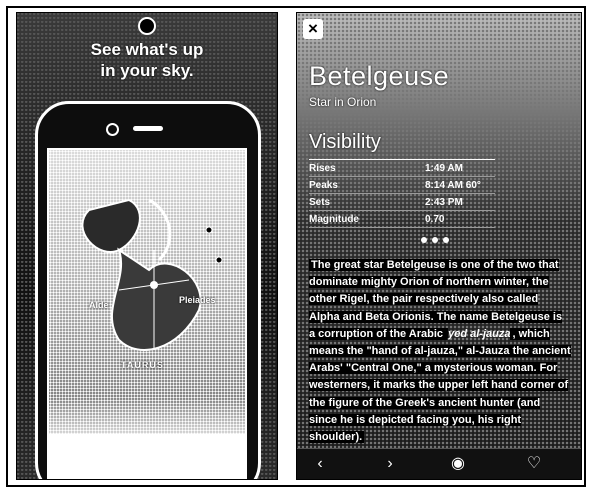  I want to click on horizon-ground, so click(147, 456).